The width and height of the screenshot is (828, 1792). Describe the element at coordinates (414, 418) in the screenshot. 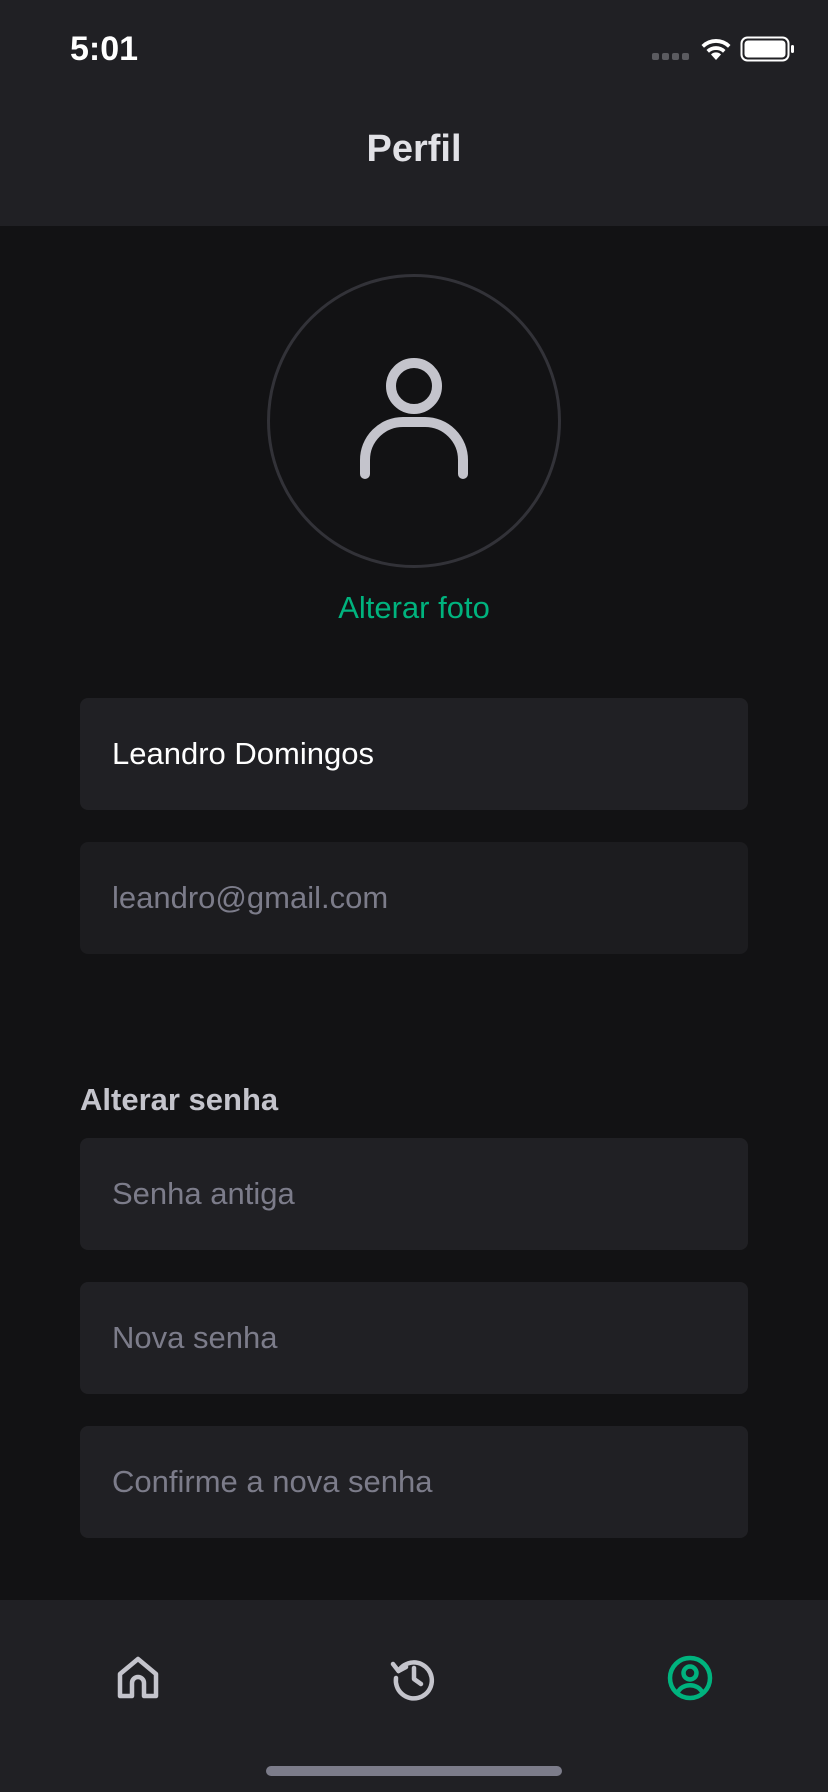

I see `user-icon` at that location.